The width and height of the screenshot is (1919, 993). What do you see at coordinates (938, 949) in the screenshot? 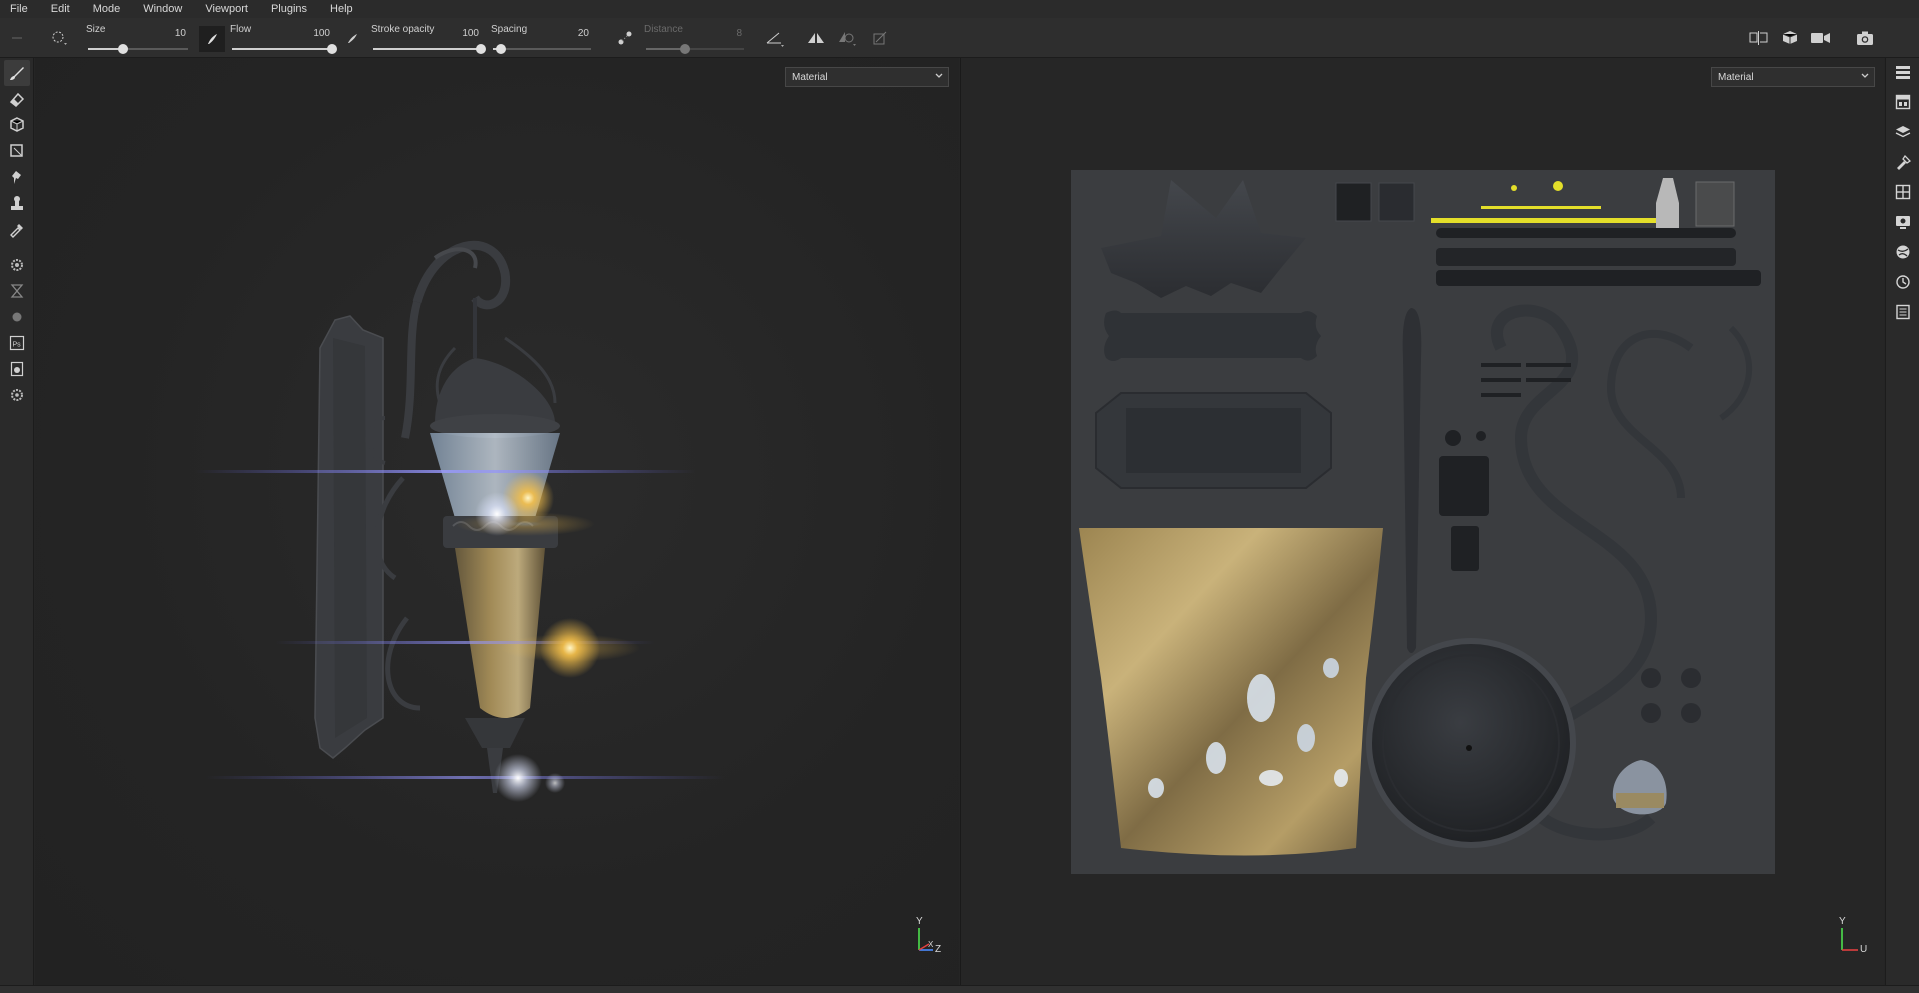
I see `axis-z-label: Z` at bounding box center [938, 949].